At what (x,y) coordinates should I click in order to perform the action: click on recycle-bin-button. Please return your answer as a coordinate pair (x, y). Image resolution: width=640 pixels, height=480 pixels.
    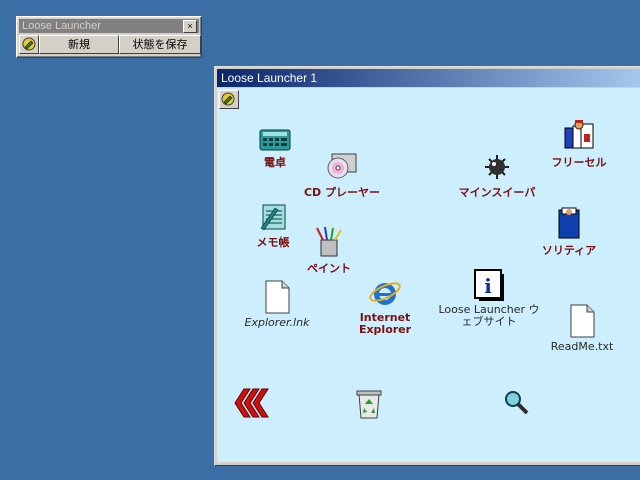
    Looking at the image, I should click on (369, 403).